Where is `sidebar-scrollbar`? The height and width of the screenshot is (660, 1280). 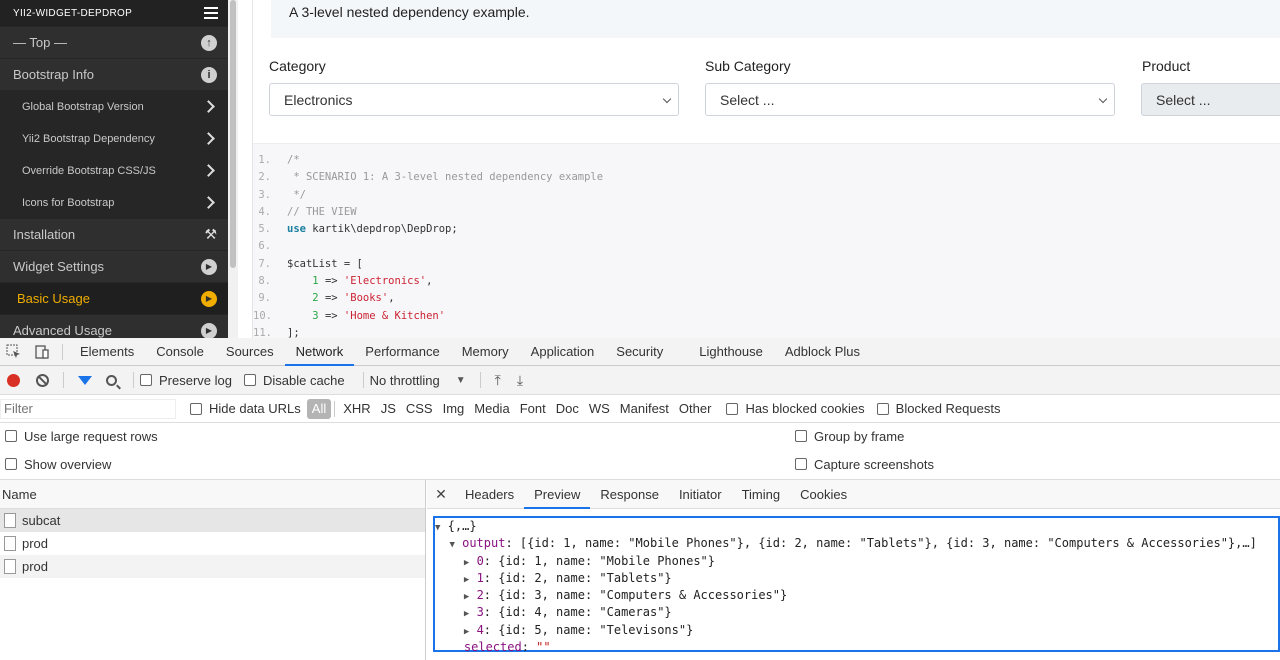
sidebar-scrollbar is located at coordinates (233, 169).